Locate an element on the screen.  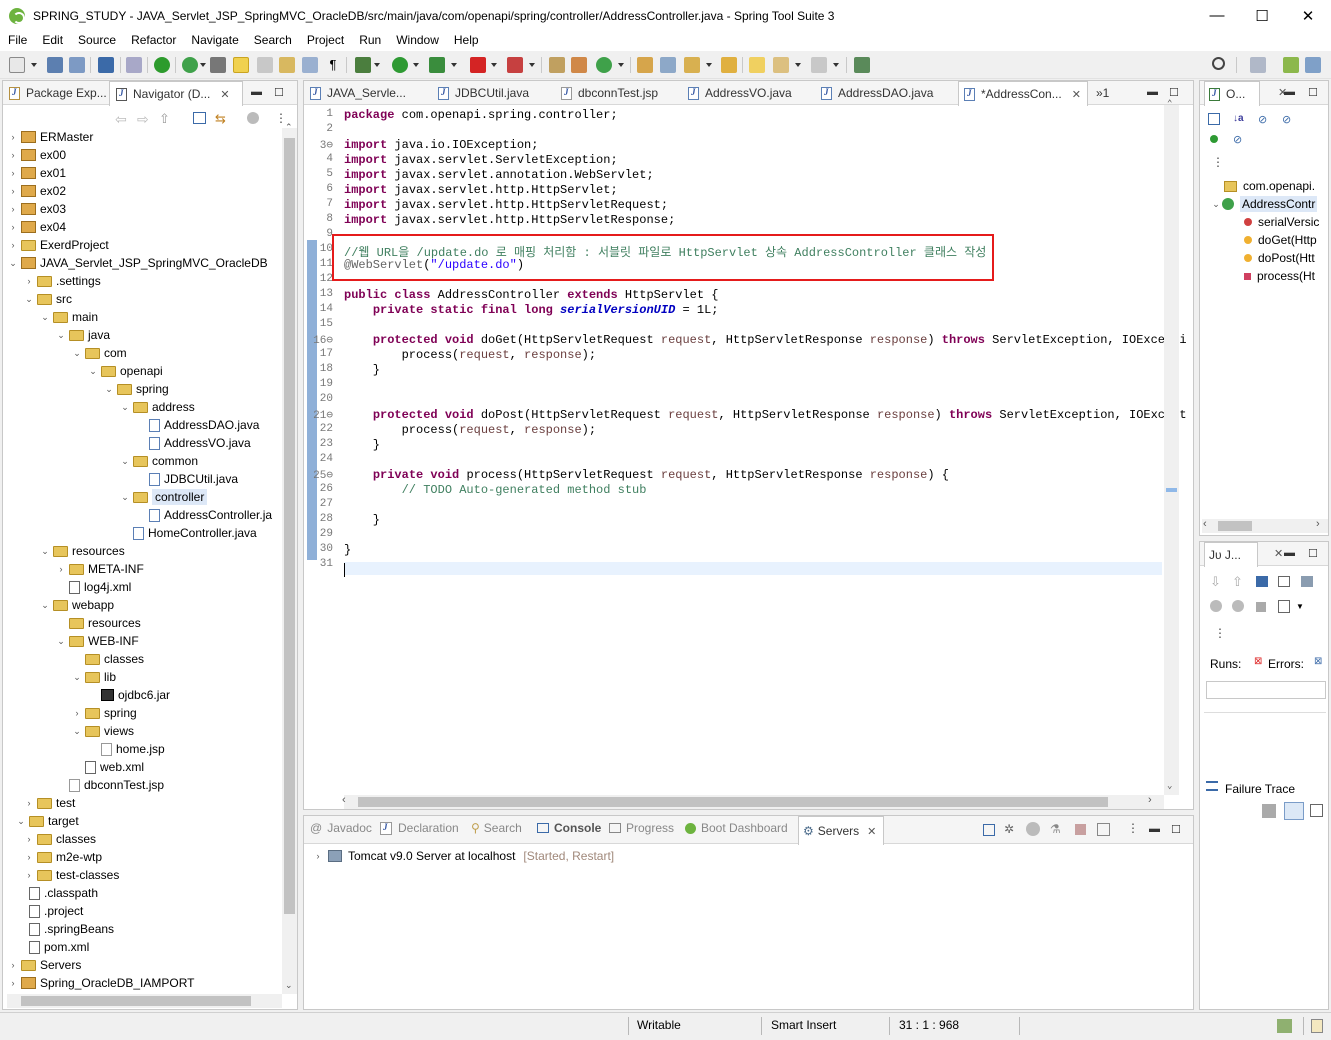
search-icon is located at coordinates (692, 65).